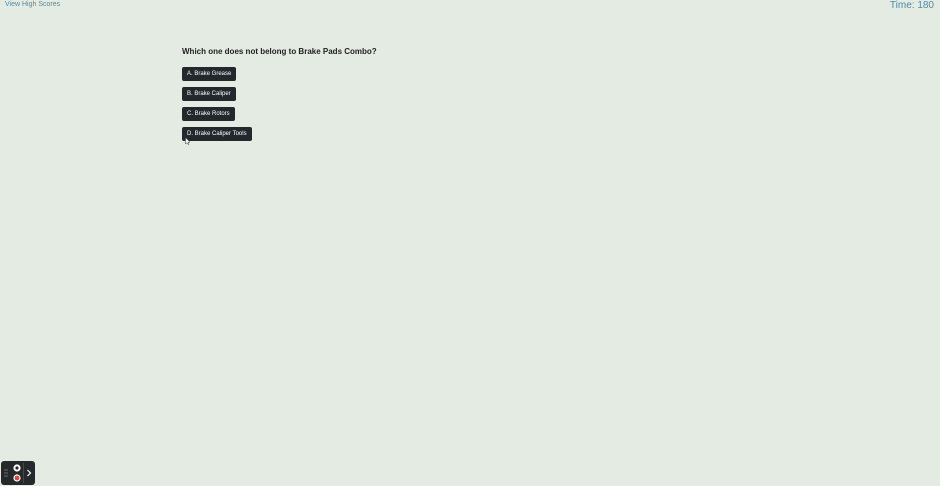 This screenshot has height=486, width=940. Describe the element at coordinates (208, 114) in the screenshot. I see `choice-c-button: C. Brake Rotors` at that location.